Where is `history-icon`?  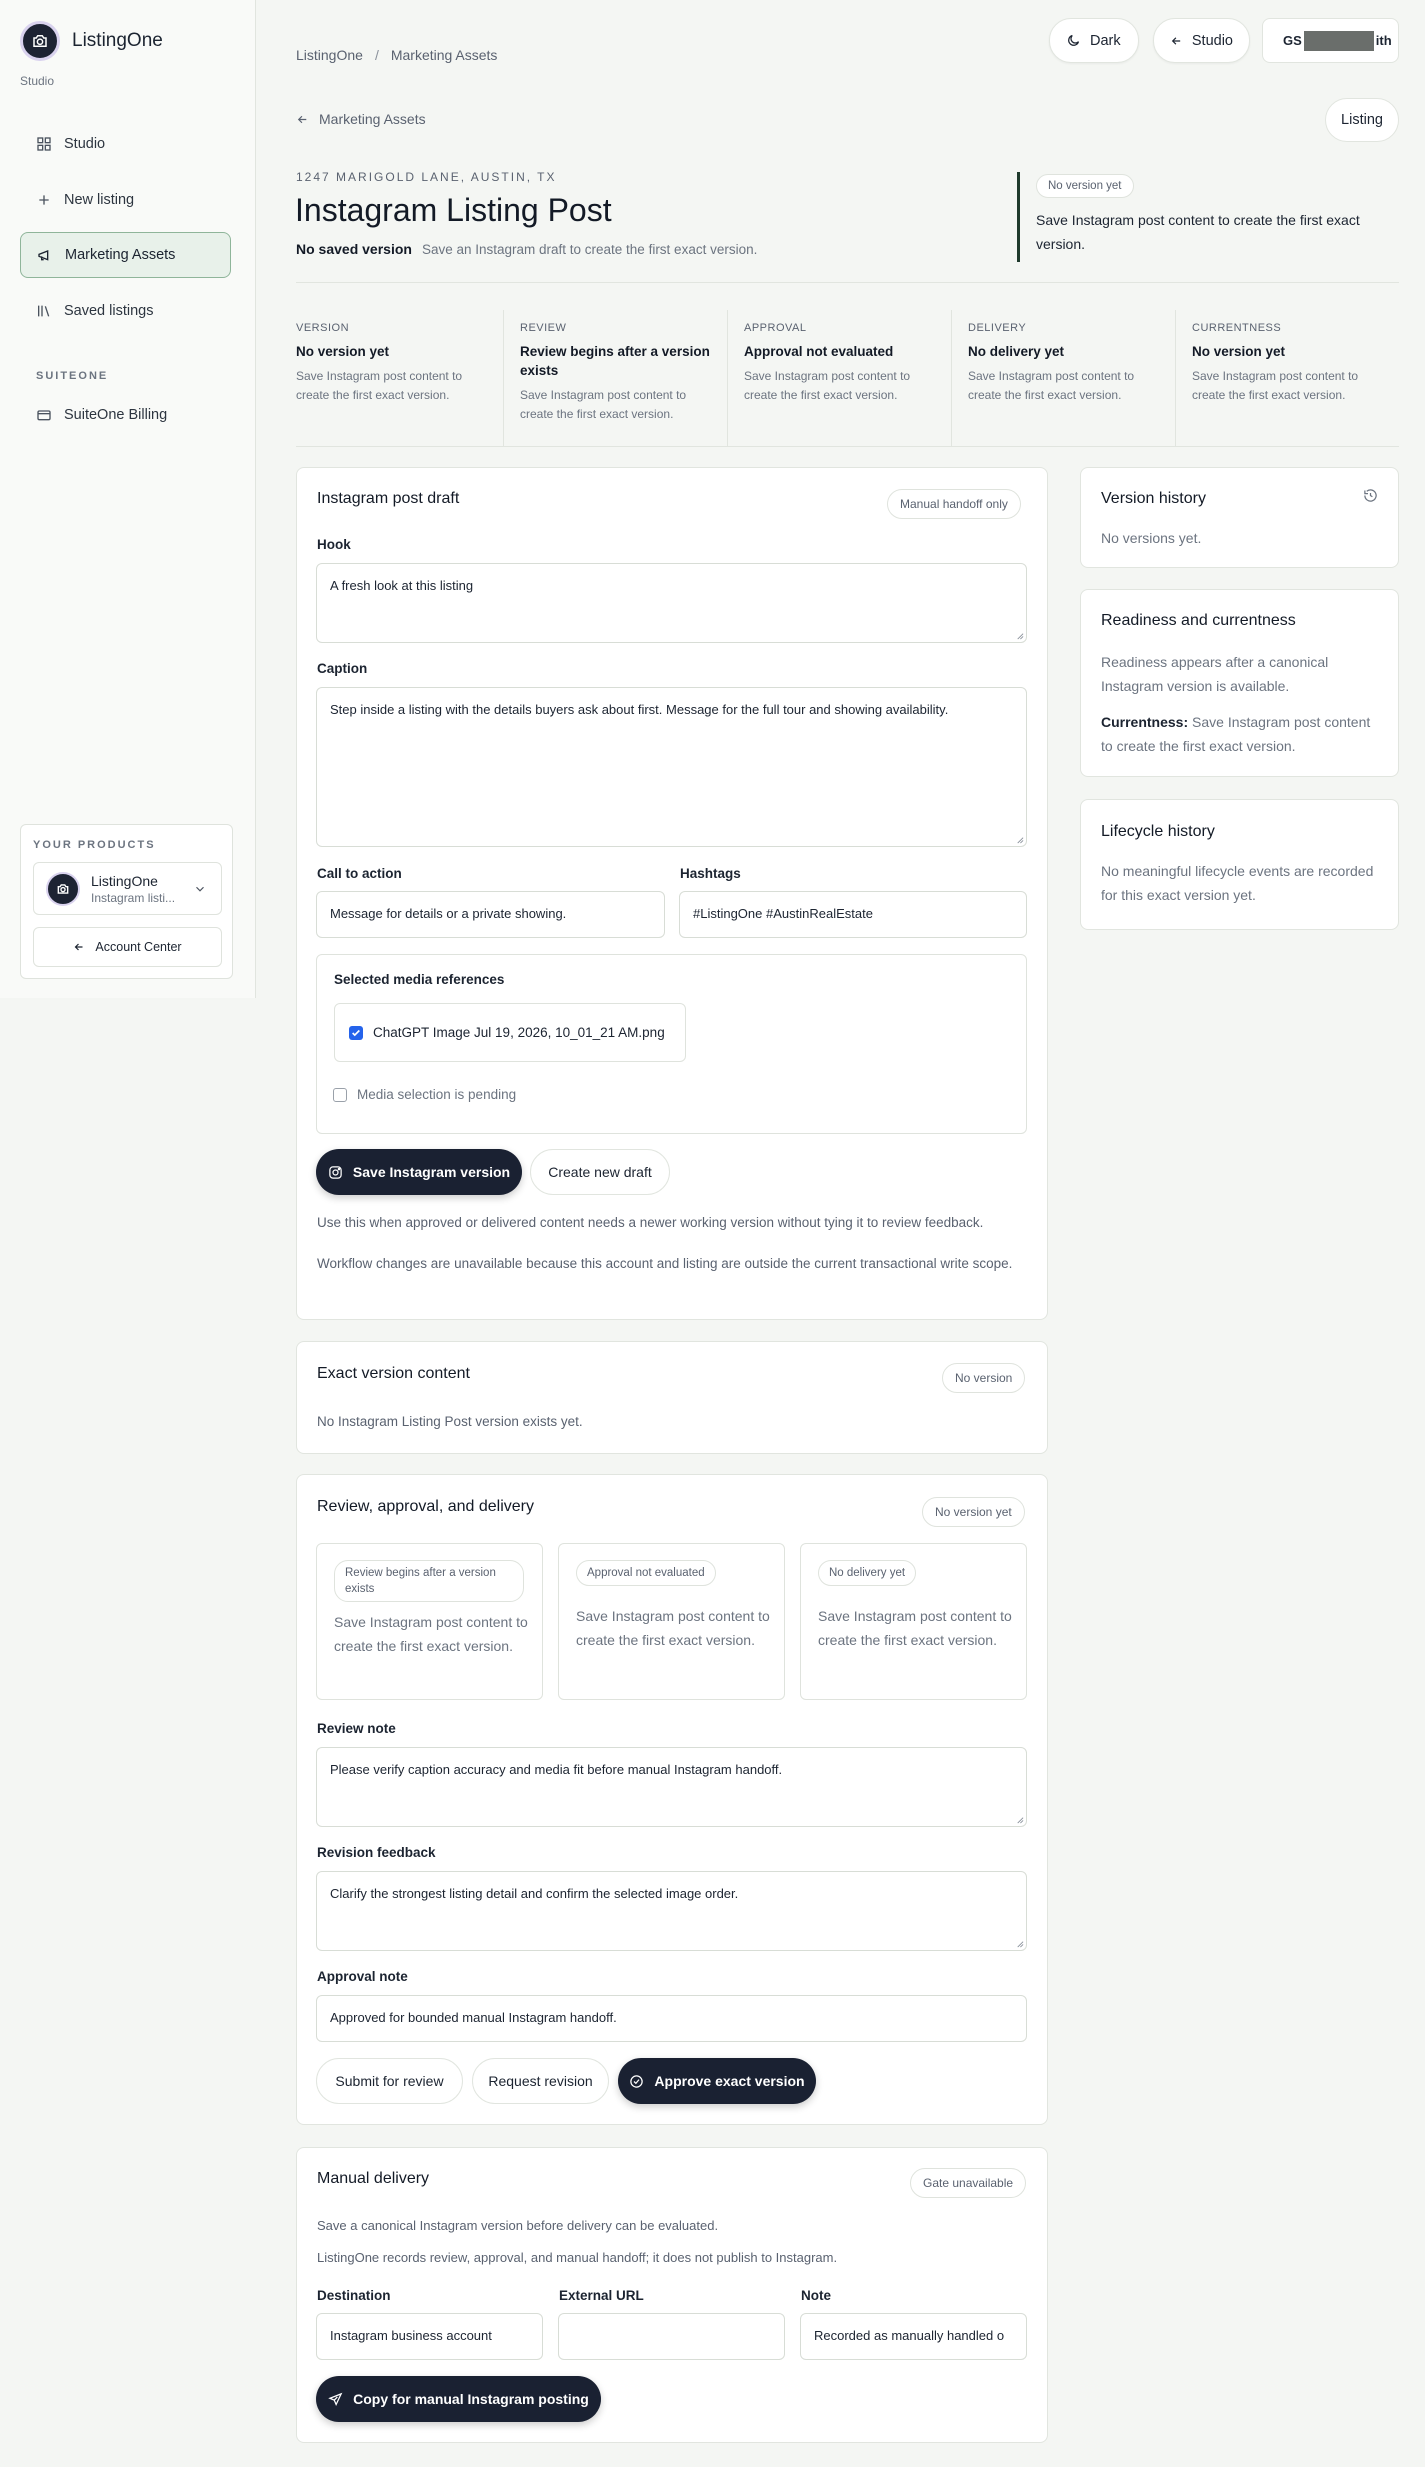
history-icon is located at coordinates (1370, 495).